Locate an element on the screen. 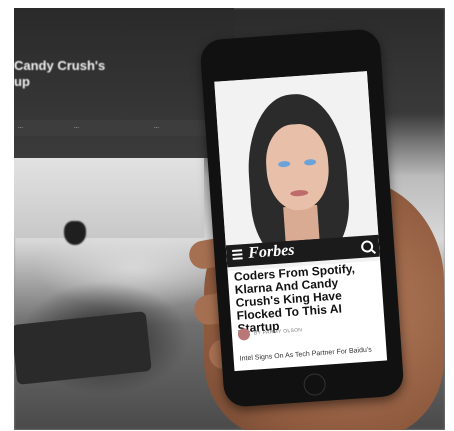  byline: BY PARMY OLSON is located at coordinates (269, 332).